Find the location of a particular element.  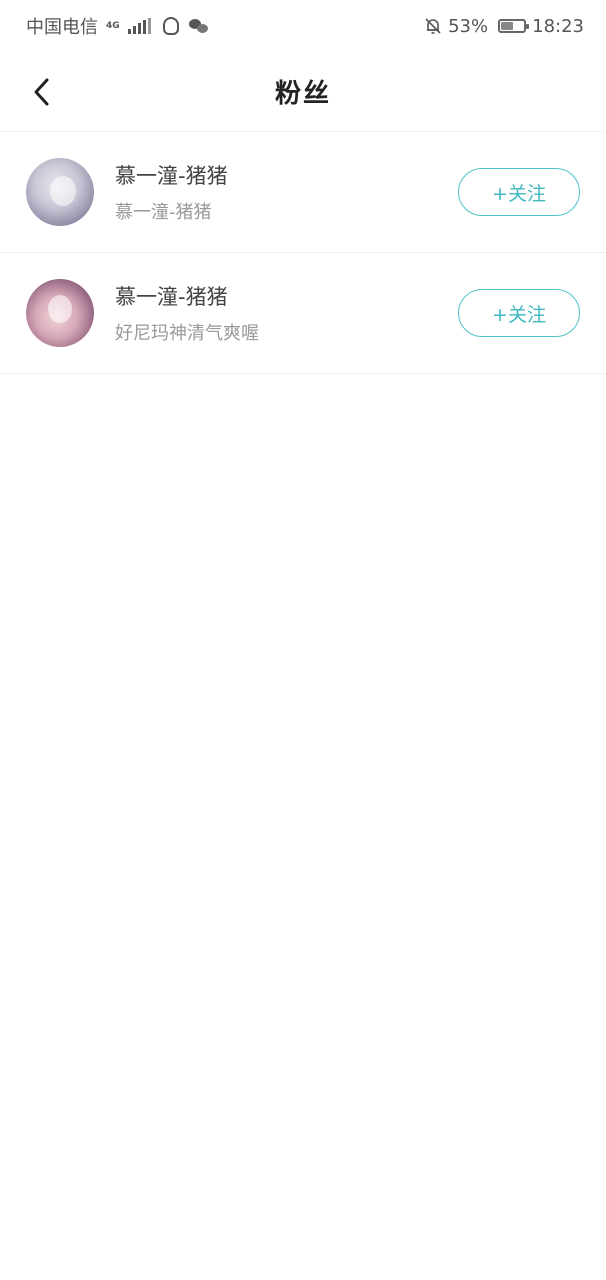

fan-info: 慕一潼-猪猪 好尼玛神清气爽喔 is located at coordinates (286, 313).